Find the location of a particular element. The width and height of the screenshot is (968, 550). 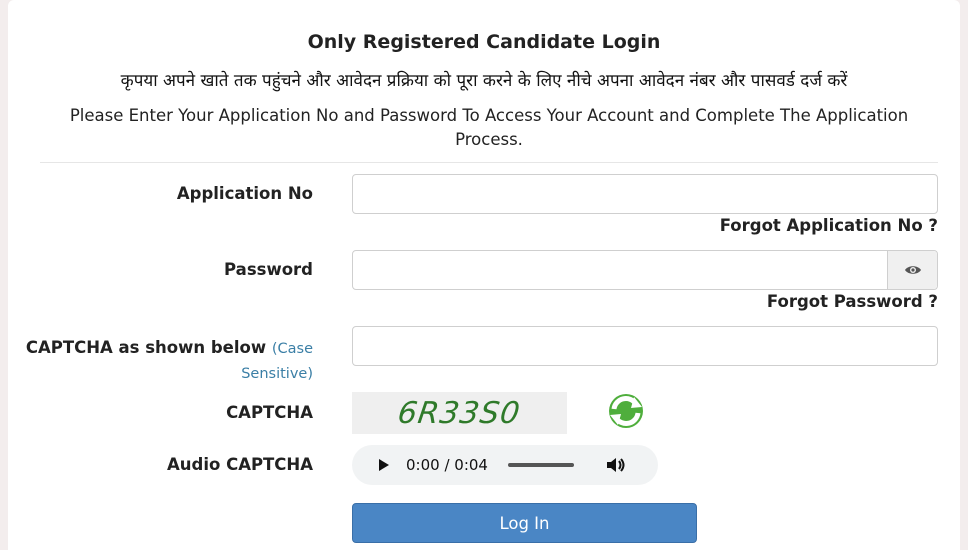

audio-progress-track is located at coordinates (540, 465).